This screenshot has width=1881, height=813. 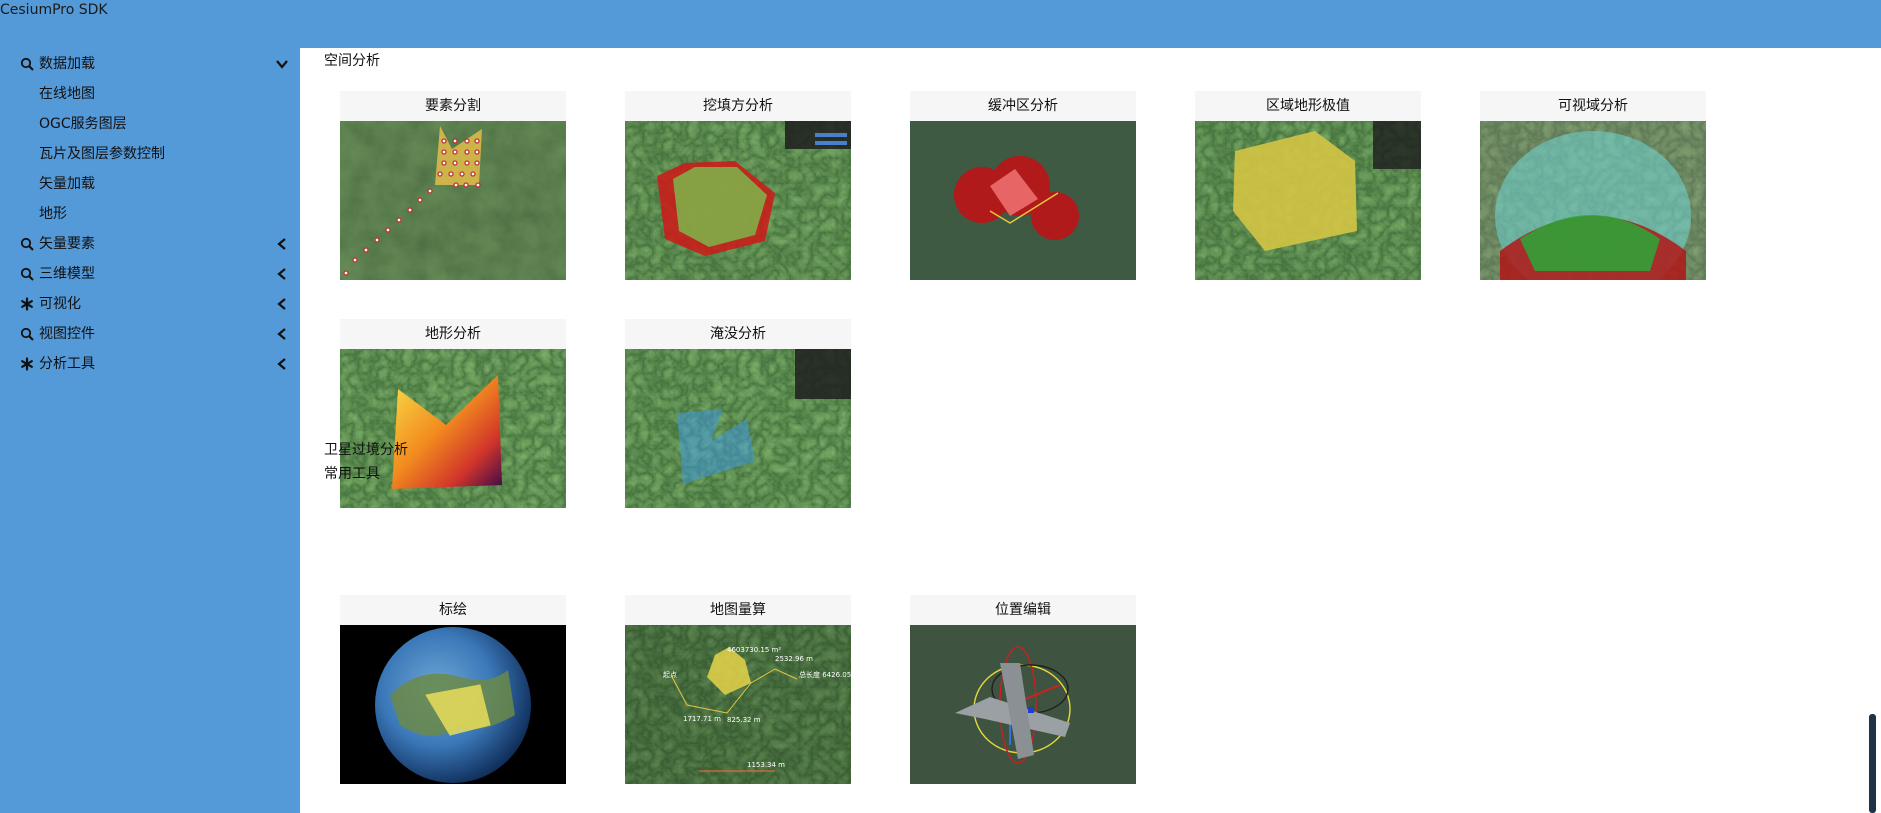 I want to click on card-buffer-analysis: 缓冲区分析, so click(x=1023, y=185).